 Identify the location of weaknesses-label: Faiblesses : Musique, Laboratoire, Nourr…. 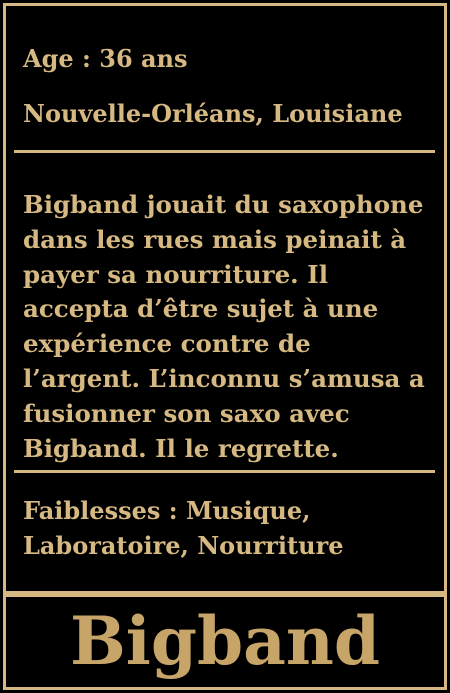
(183, 528).